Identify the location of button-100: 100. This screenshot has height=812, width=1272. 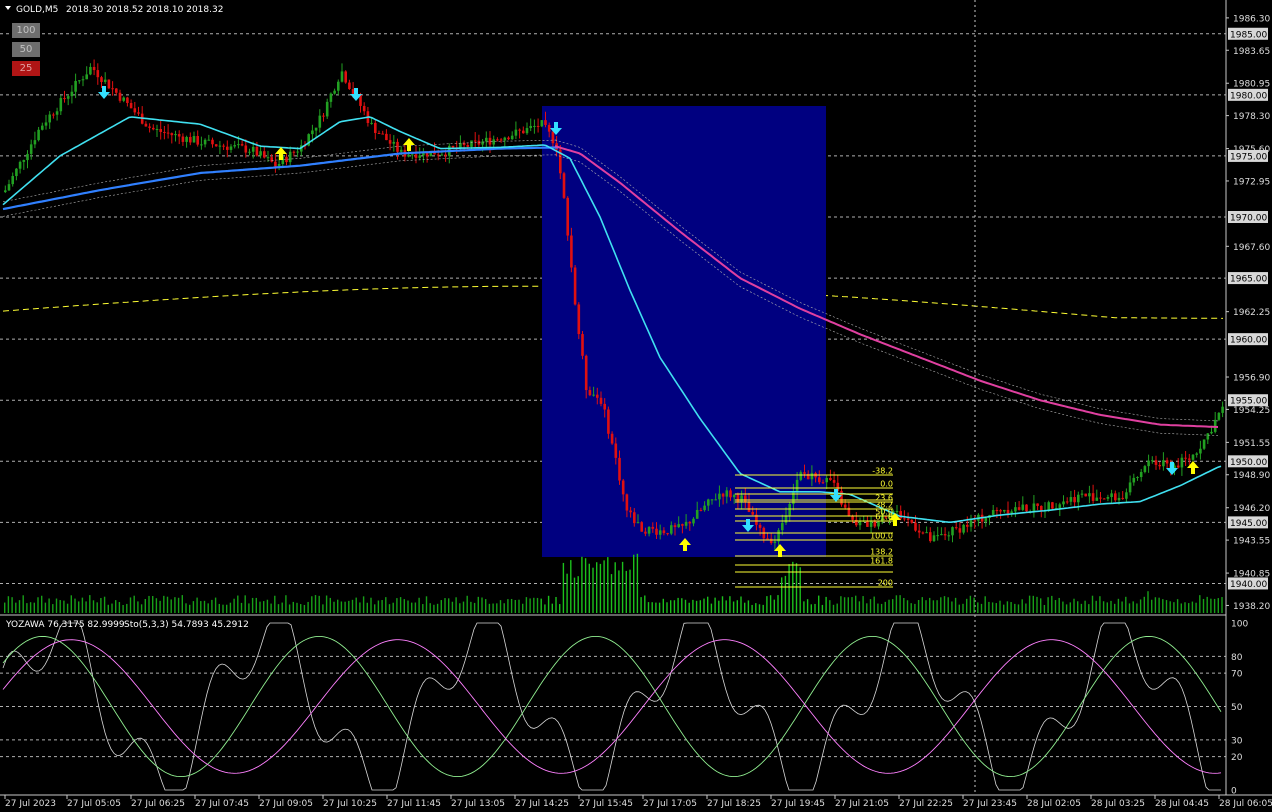
(26, 30).